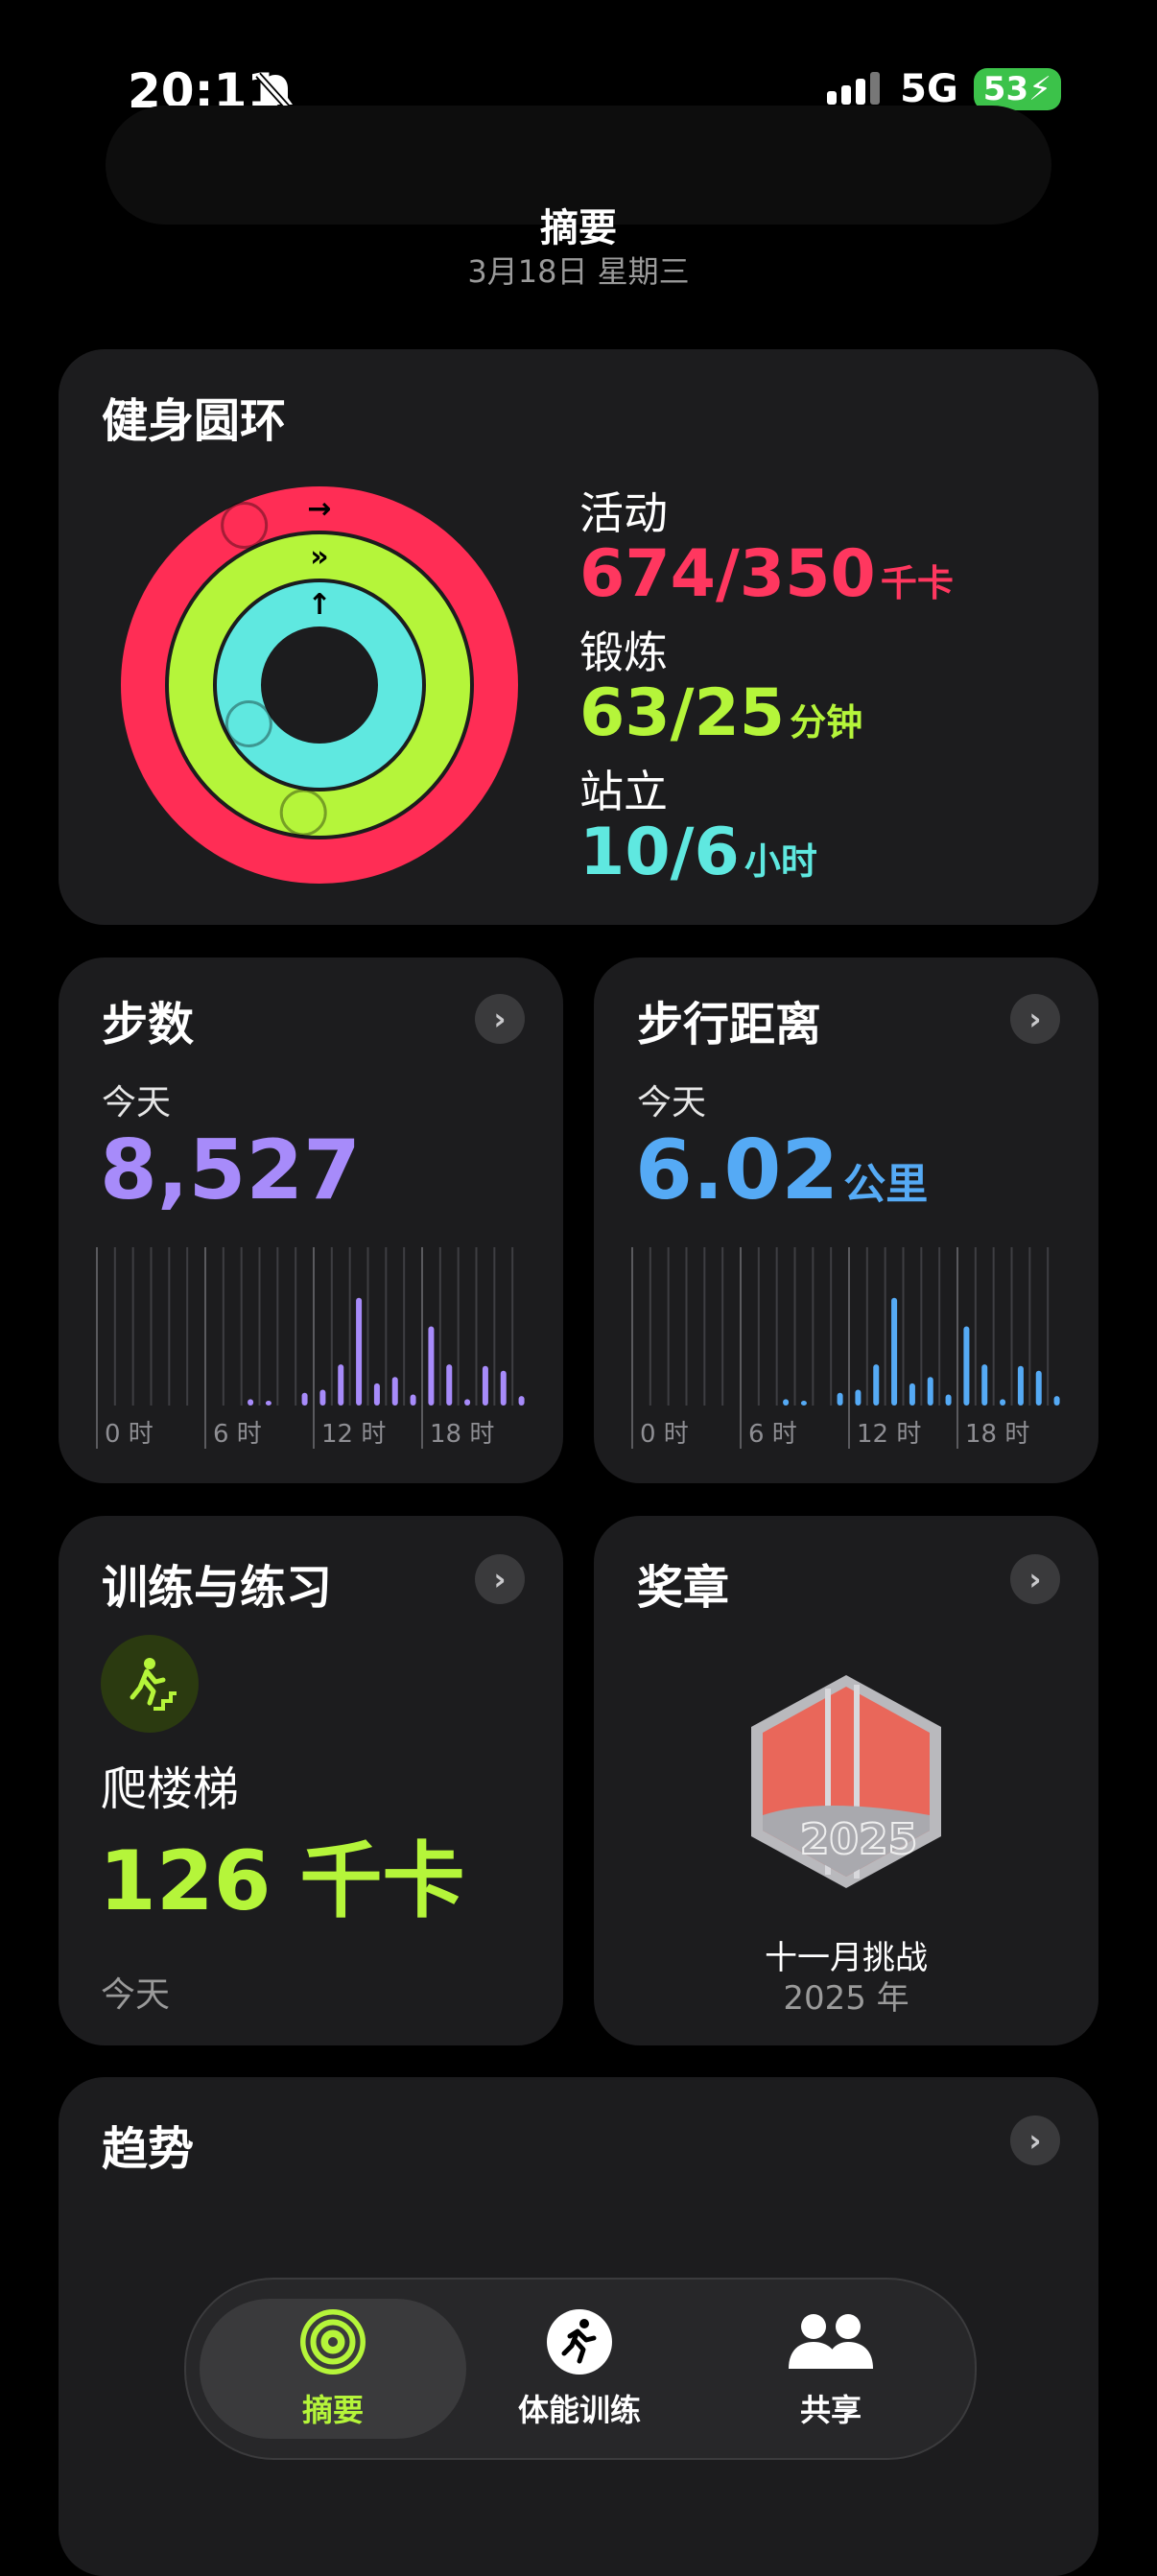 This screenshot has height=2576, width=1157. What do you see at coordinates (311, 1781) in the screenshot?
I see `workouts-card: 训练与练习 › 爬楼梯 126 千卡 今天` at bounding box center [311, 1781].